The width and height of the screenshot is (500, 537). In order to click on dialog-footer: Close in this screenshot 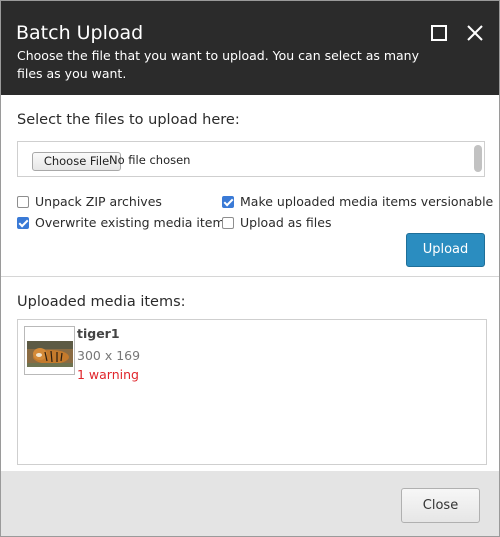, I will do `click(250, 503)`.